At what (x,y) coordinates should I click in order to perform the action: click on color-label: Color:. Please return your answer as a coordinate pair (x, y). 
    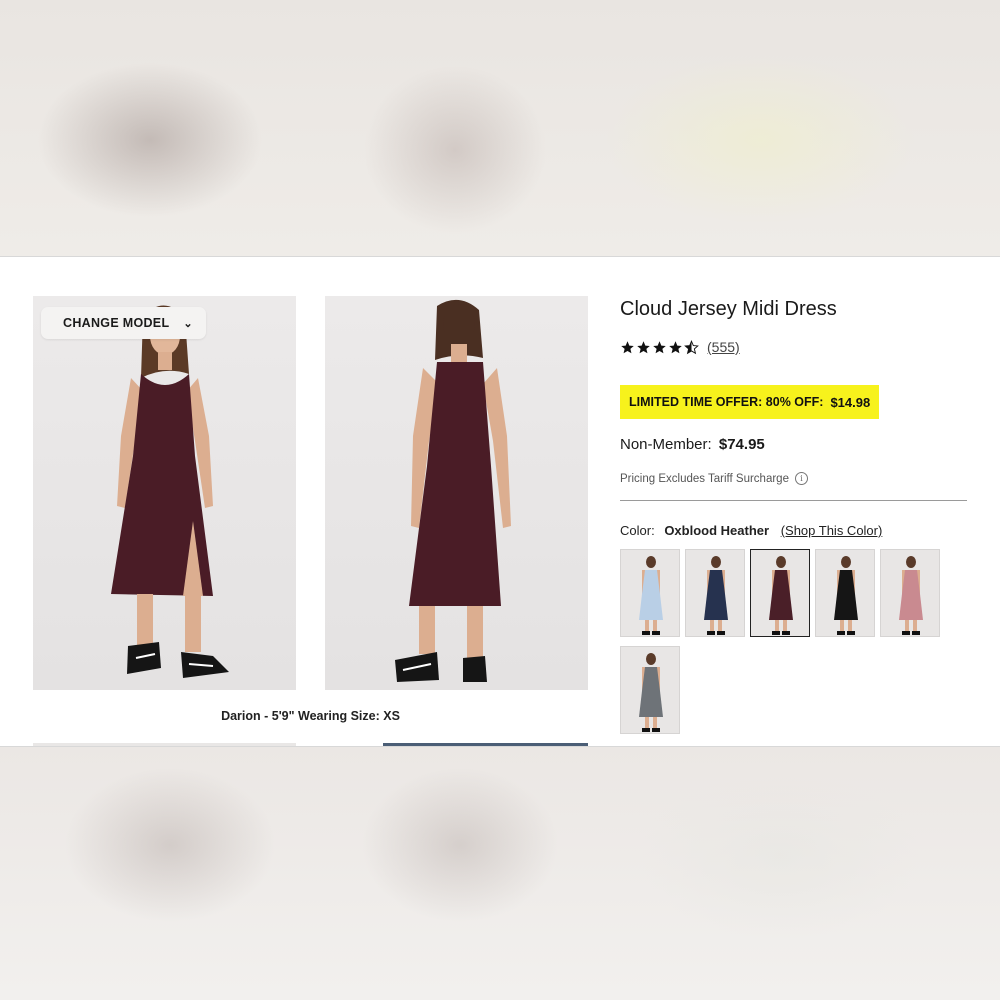
    Looking at the image, I should click on (637, 530).